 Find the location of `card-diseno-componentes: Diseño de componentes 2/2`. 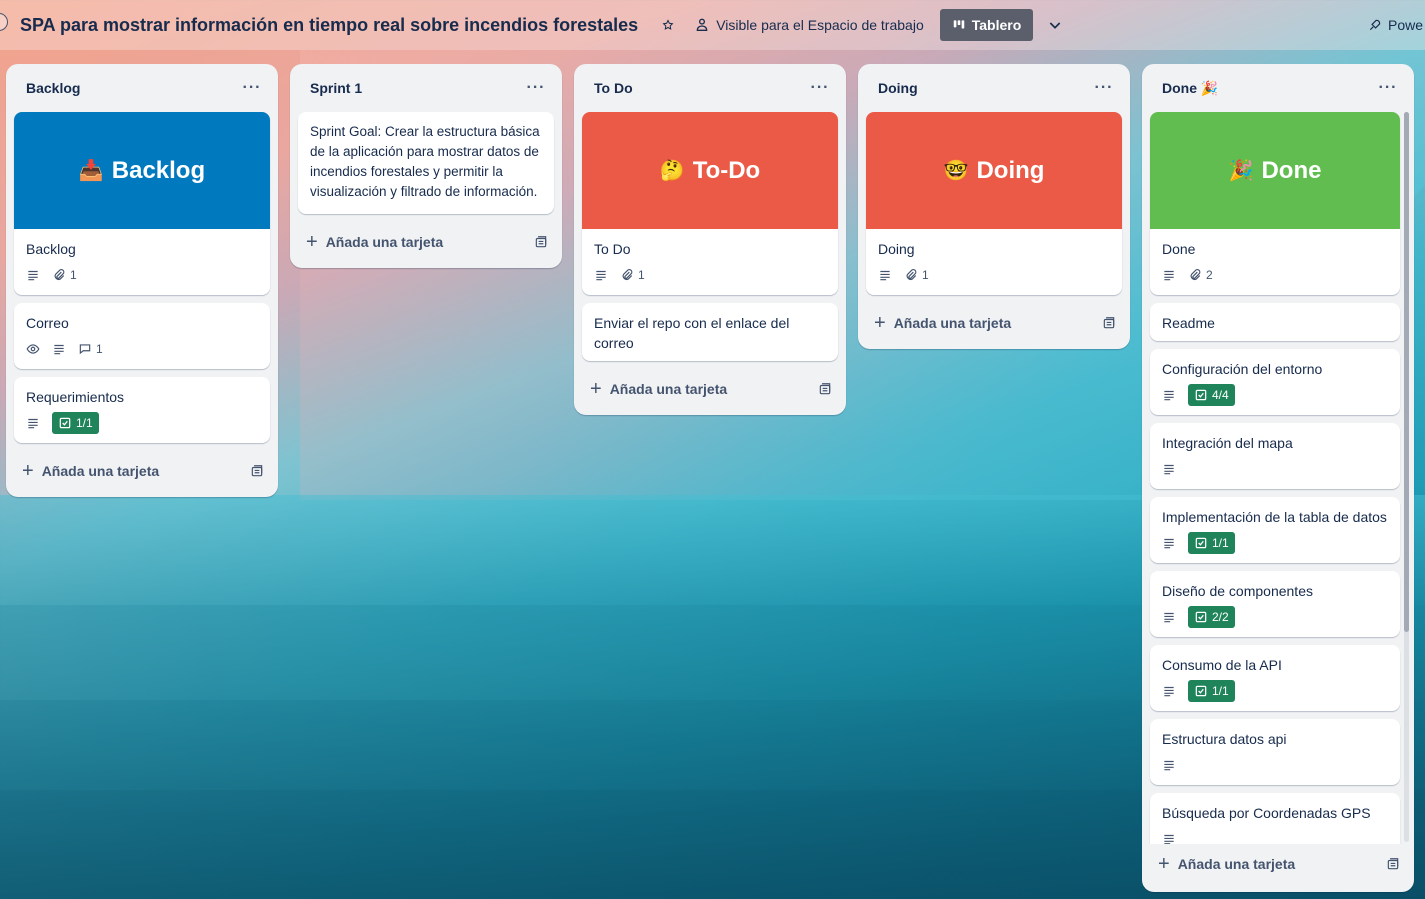

card-diseno-componentes: Diseño de componentes 2/2 is located at coordinates (1275, 604).